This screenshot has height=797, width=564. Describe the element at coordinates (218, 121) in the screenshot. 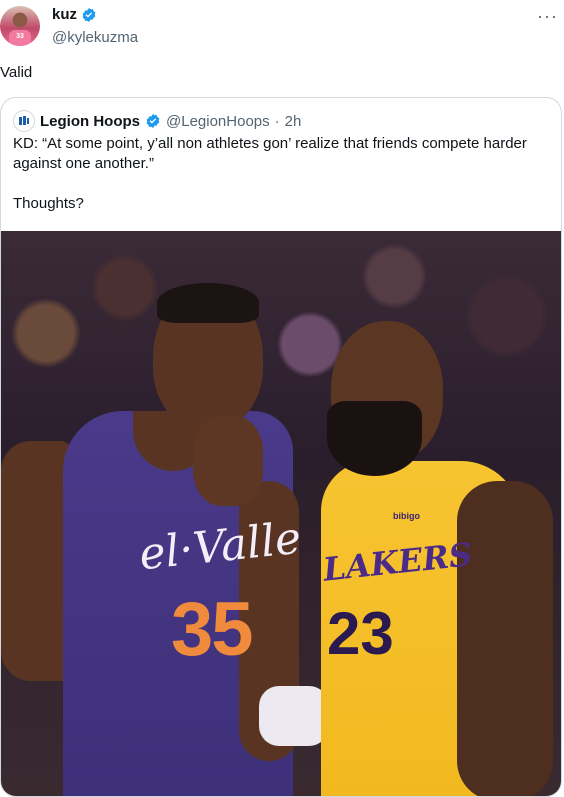

I see `quoted-author-handle: @LegionHoops` at that location.